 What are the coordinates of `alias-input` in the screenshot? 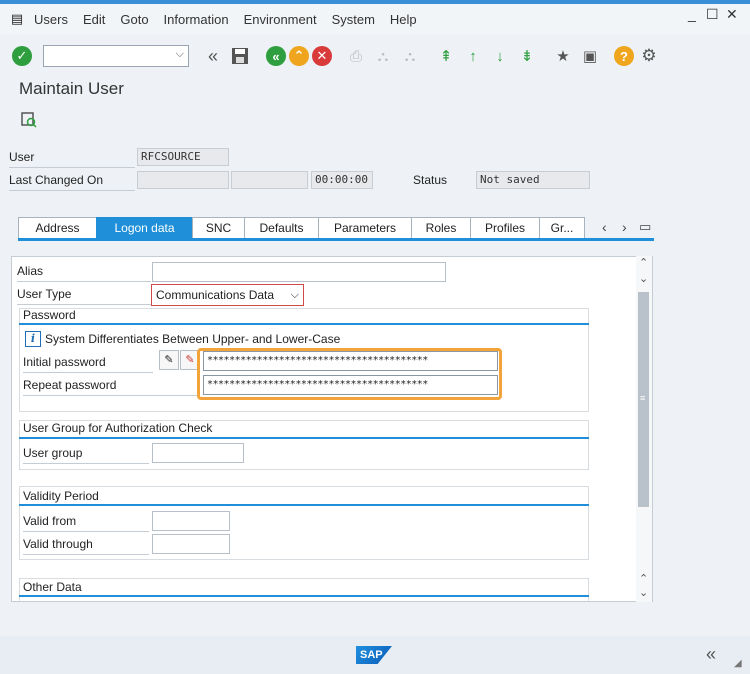 It's located at (299, 272).